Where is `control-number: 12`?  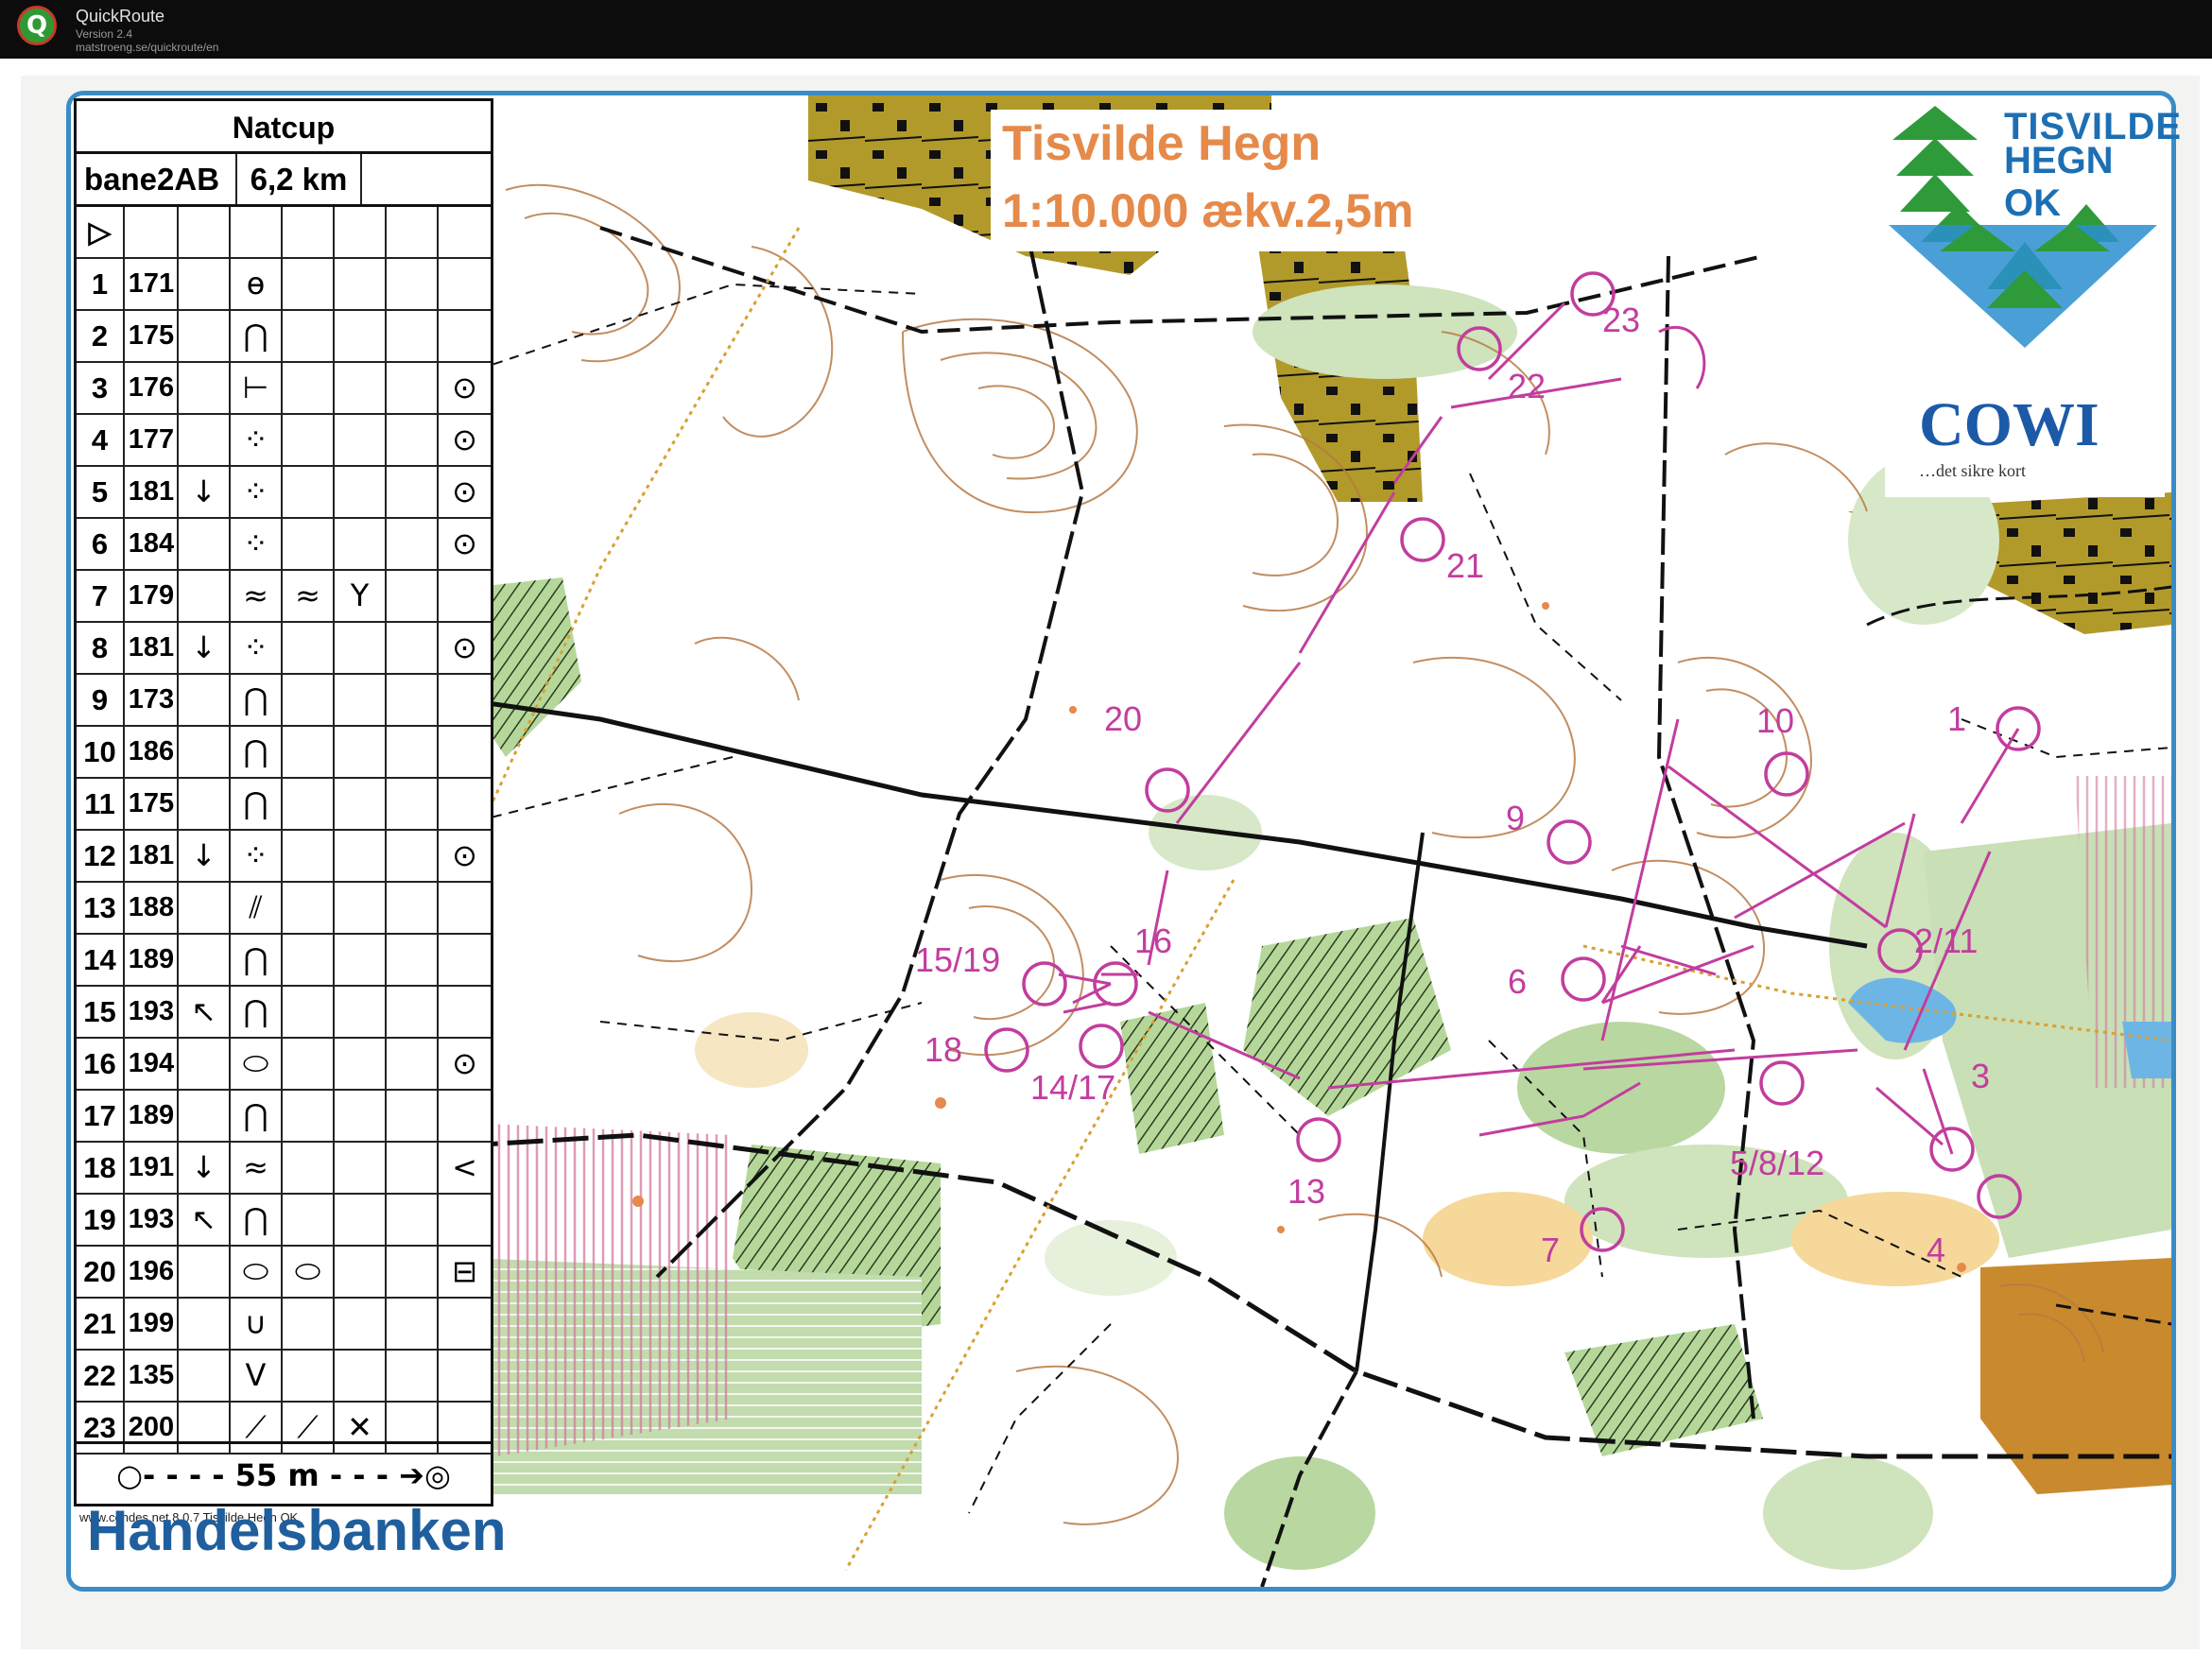 control-number: 12 is located at coordinates (101, 856).